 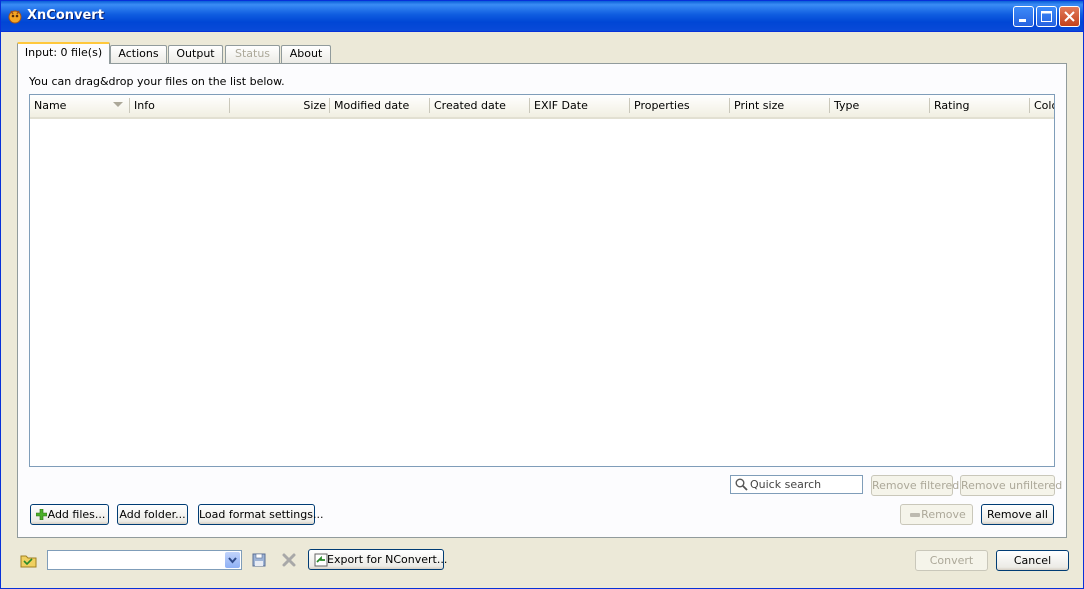 I want to click on column-header-rating: Rating, so click(x=980, y=106).